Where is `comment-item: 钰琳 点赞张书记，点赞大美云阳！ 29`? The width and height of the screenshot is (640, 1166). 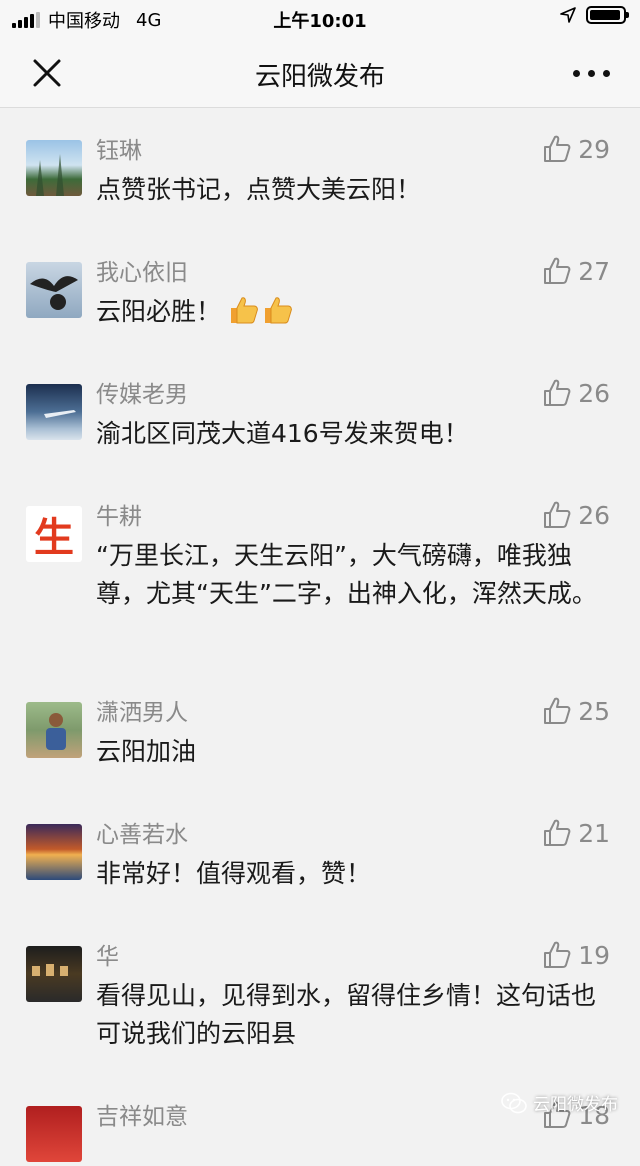
comment-item: 钰琳 点赞张书记，点赞大美云阳！ 29 is located at coordinates (320, 181).